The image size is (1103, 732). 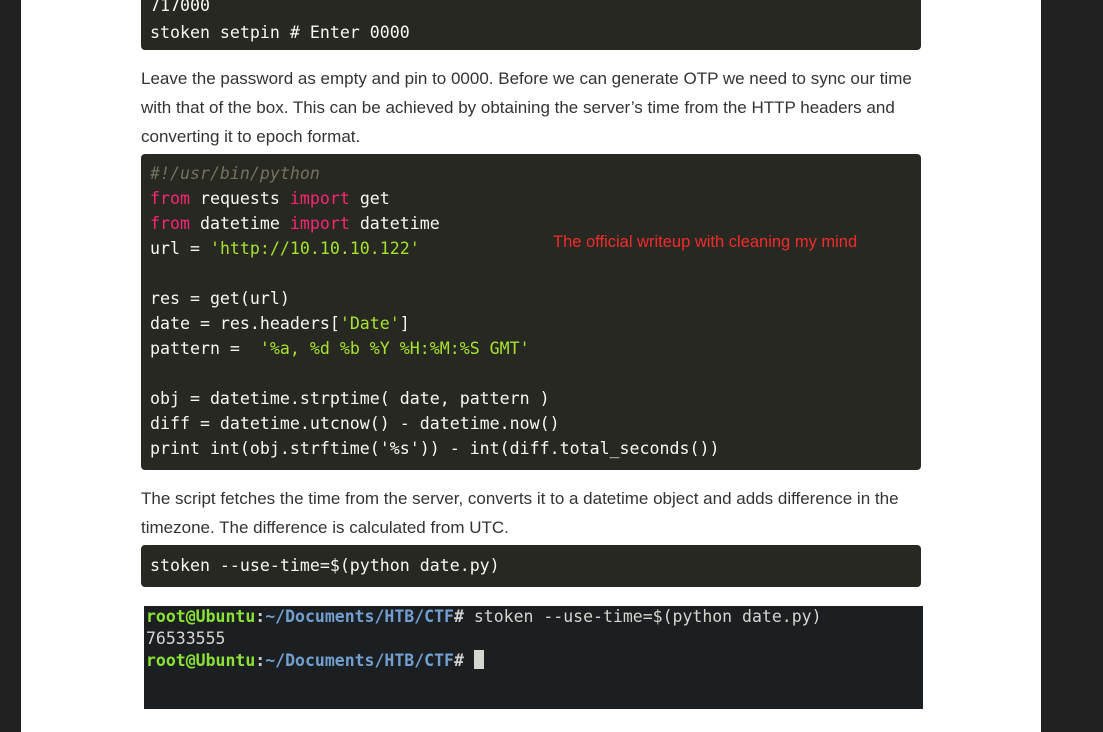 I want to click on code-line: #!/usr/bin/python, so click(x=535, y=173).